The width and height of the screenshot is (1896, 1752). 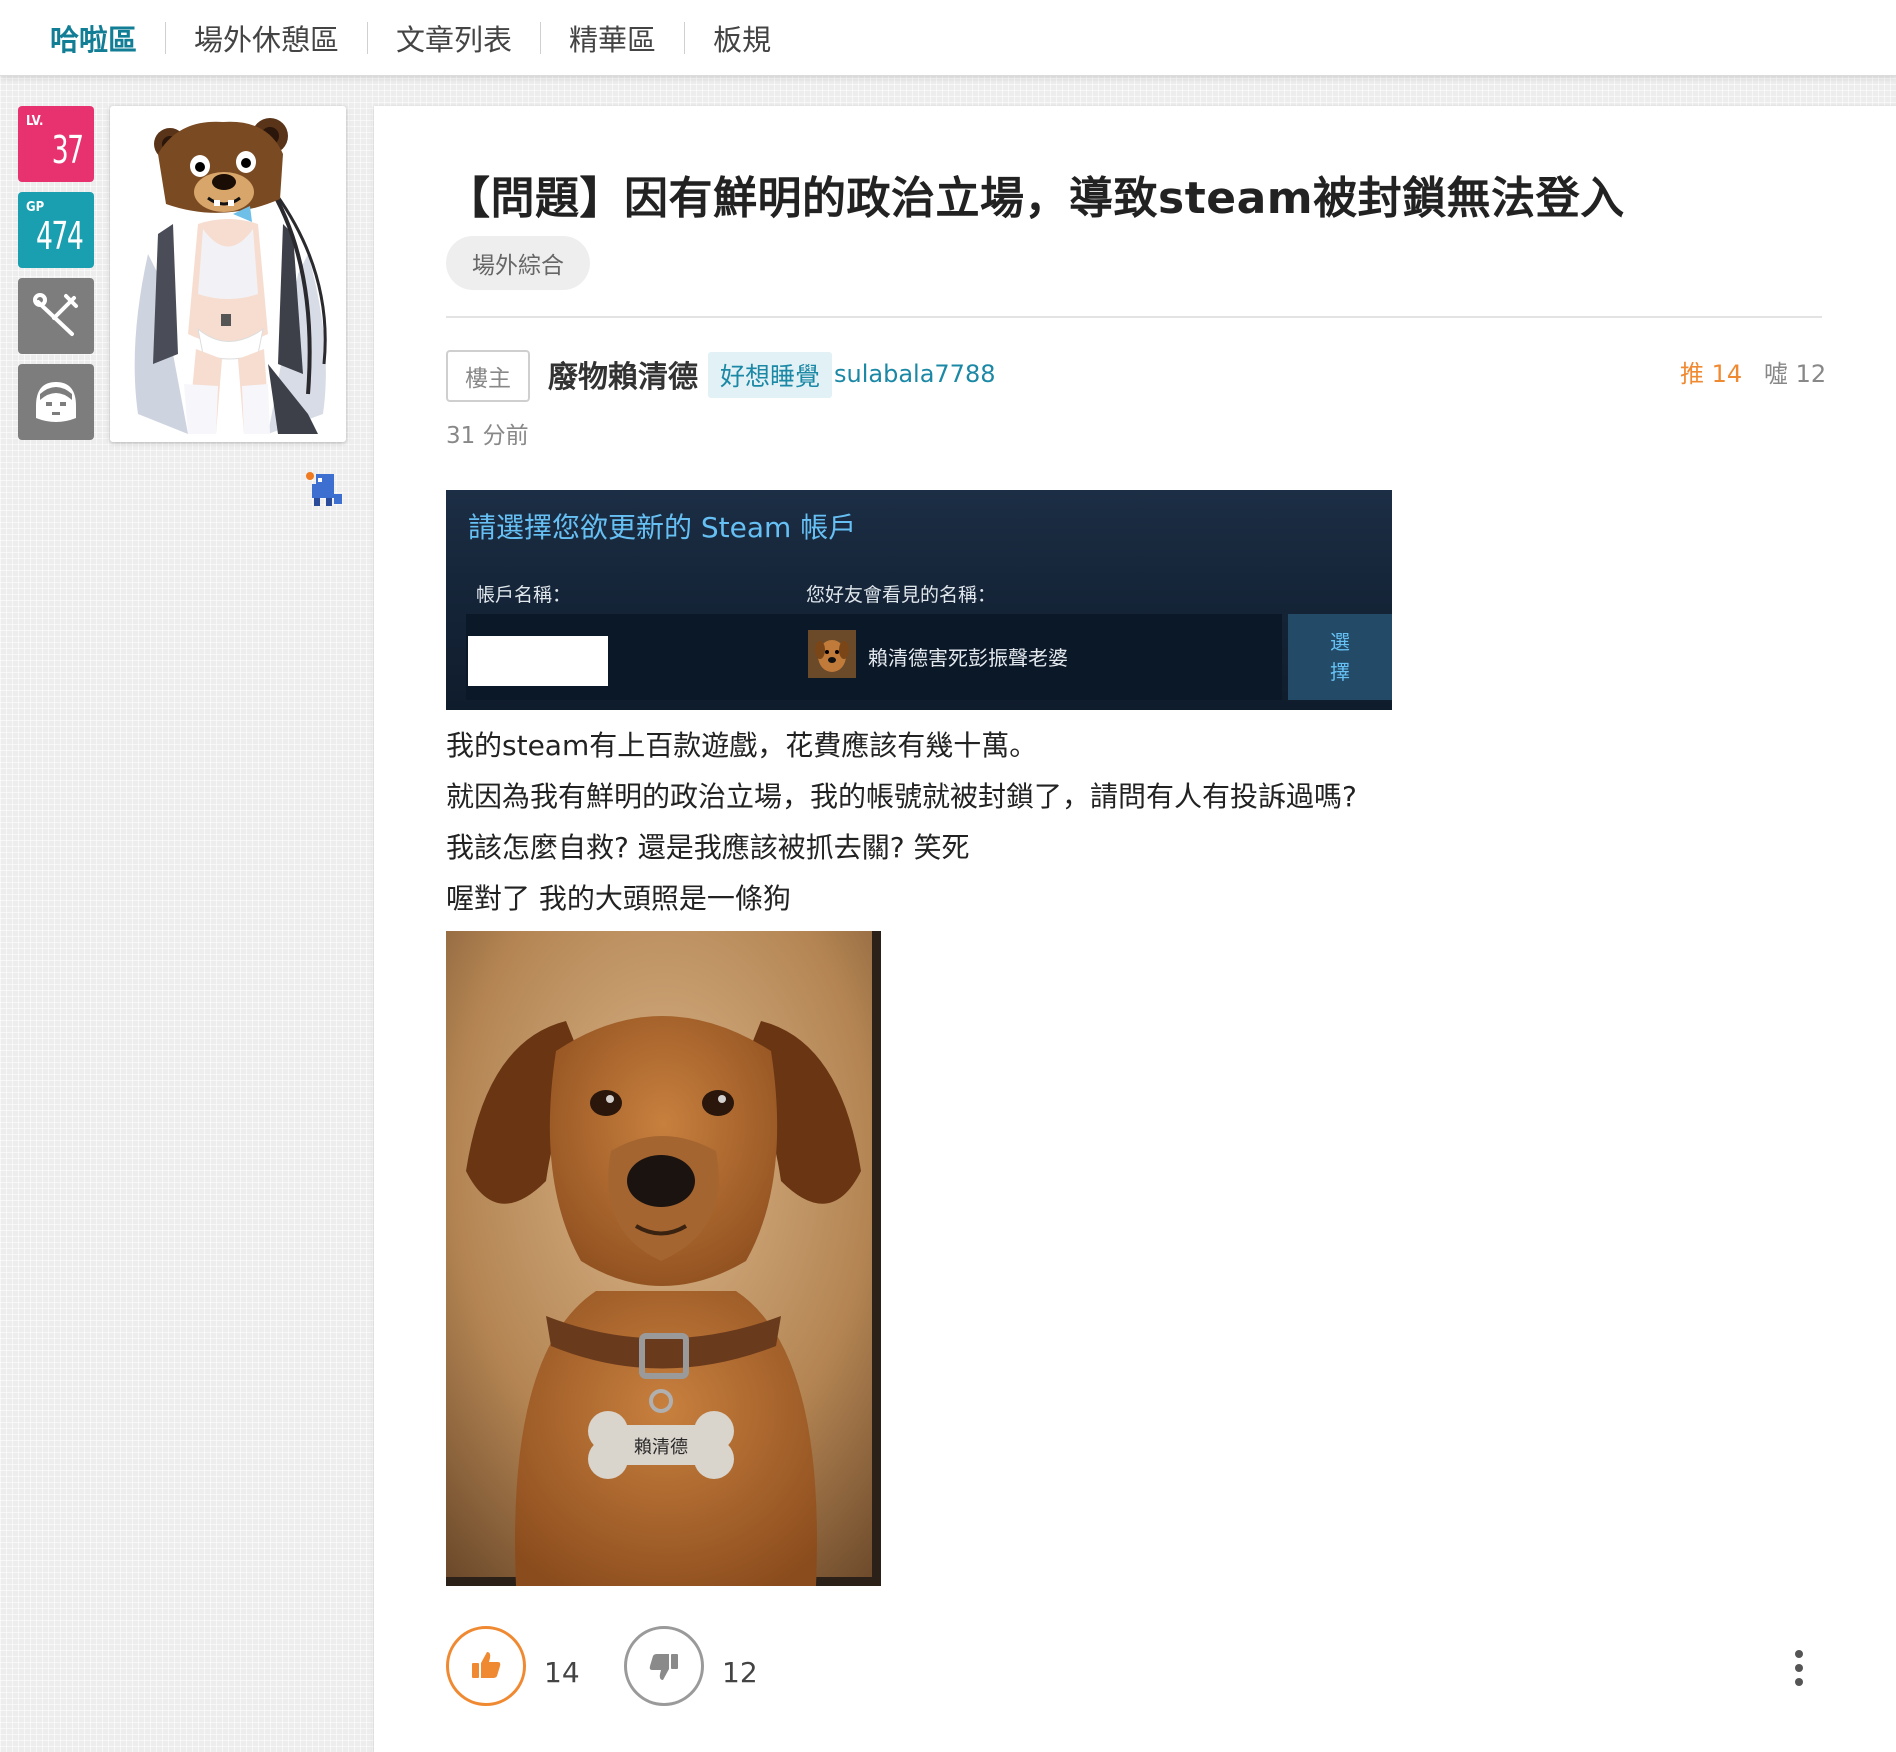 I want to click on steam-col-account: 帳戶名稱：, so click(x=524, y=595).